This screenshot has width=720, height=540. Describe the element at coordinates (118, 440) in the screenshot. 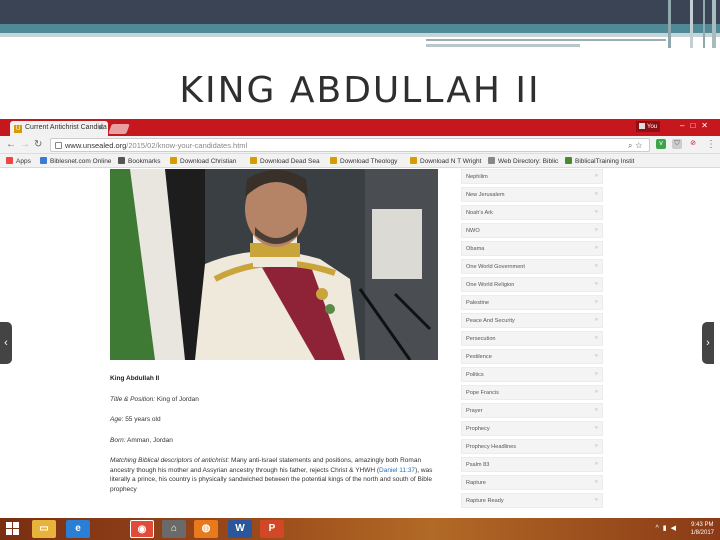

I see `field-label: Born:` at that location.